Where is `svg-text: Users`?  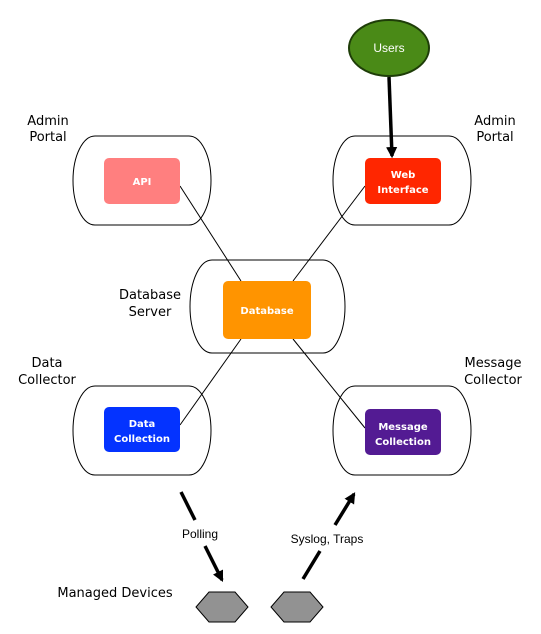
svg-text: Users is located at coordinates (388, 48).